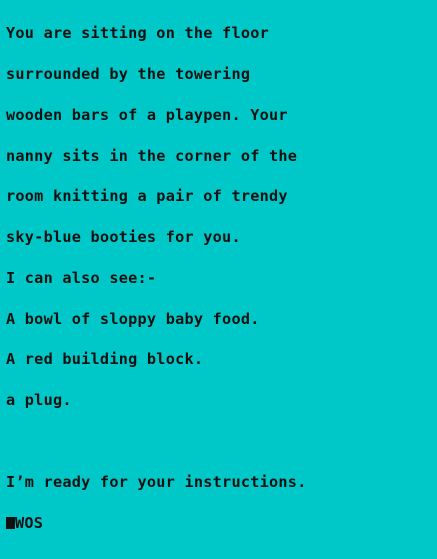  Describe the element at coordinates (105, 359) in the screenshot. I see `visible-item: A red building block.` at that location.